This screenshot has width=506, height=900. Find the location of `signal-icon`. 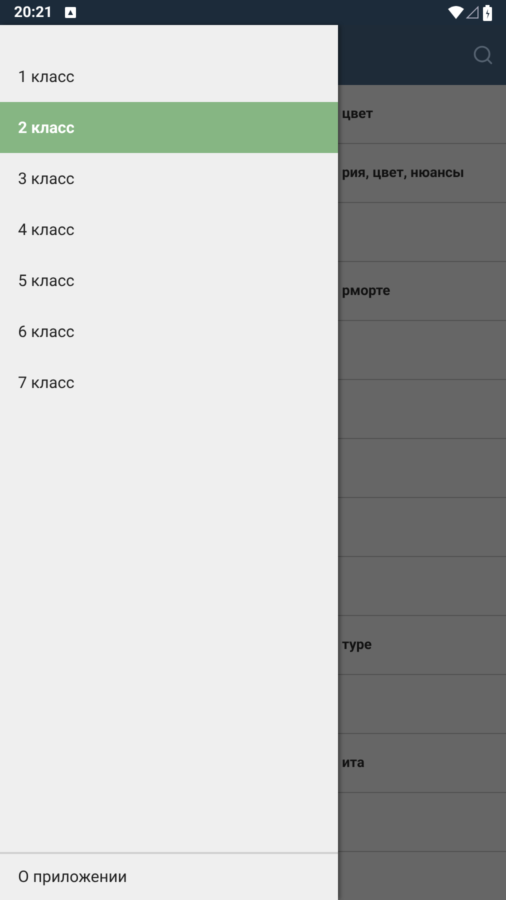

signal-icon is located at coordinates (472, 12).